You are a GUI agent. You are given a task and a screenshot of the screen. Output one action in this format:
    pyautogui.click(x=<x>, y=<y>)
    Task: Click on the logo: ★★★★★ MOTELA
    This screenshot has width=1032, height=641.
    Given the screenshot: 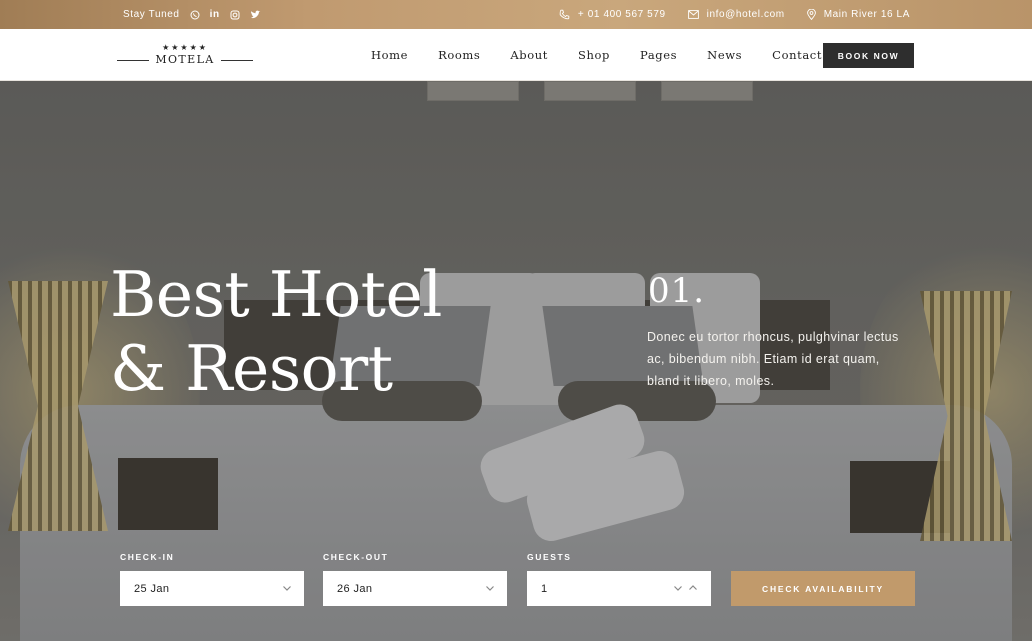 What is the action you would take?
    pyautogui.click(x=185, y=56)
    